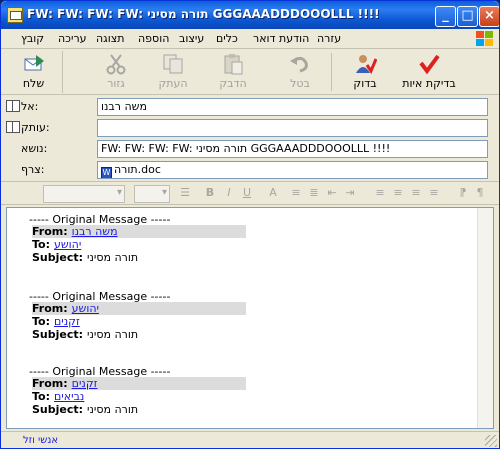 This screenshot has height=449, width=500. I want to click on subject-label: נושא:, so click(34, 148).